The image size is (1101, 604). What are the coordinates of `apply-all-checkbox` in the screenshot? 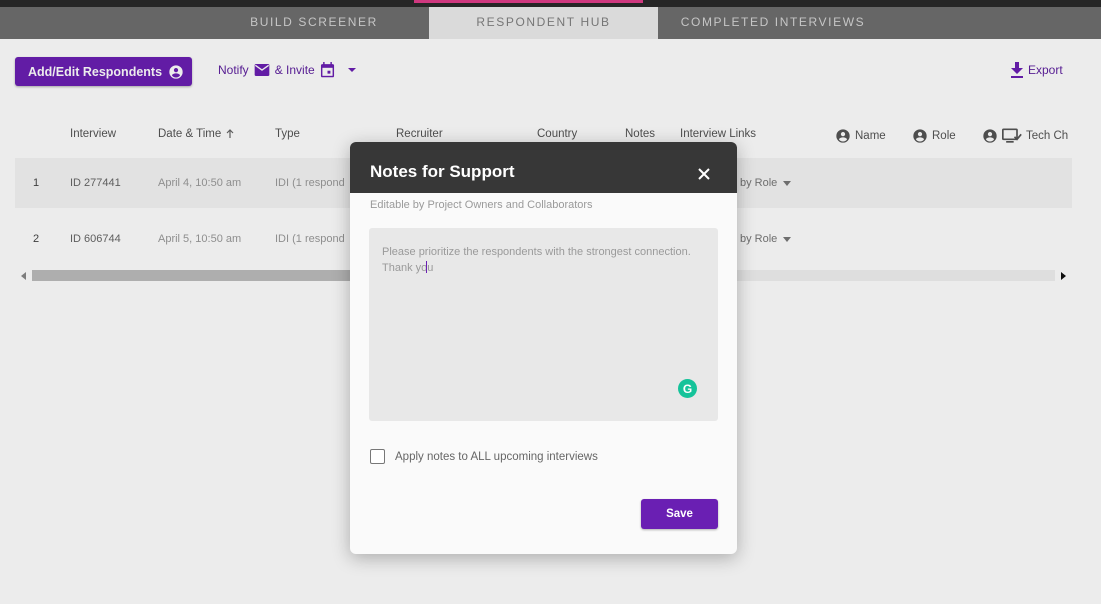 It's located at (377, 456).